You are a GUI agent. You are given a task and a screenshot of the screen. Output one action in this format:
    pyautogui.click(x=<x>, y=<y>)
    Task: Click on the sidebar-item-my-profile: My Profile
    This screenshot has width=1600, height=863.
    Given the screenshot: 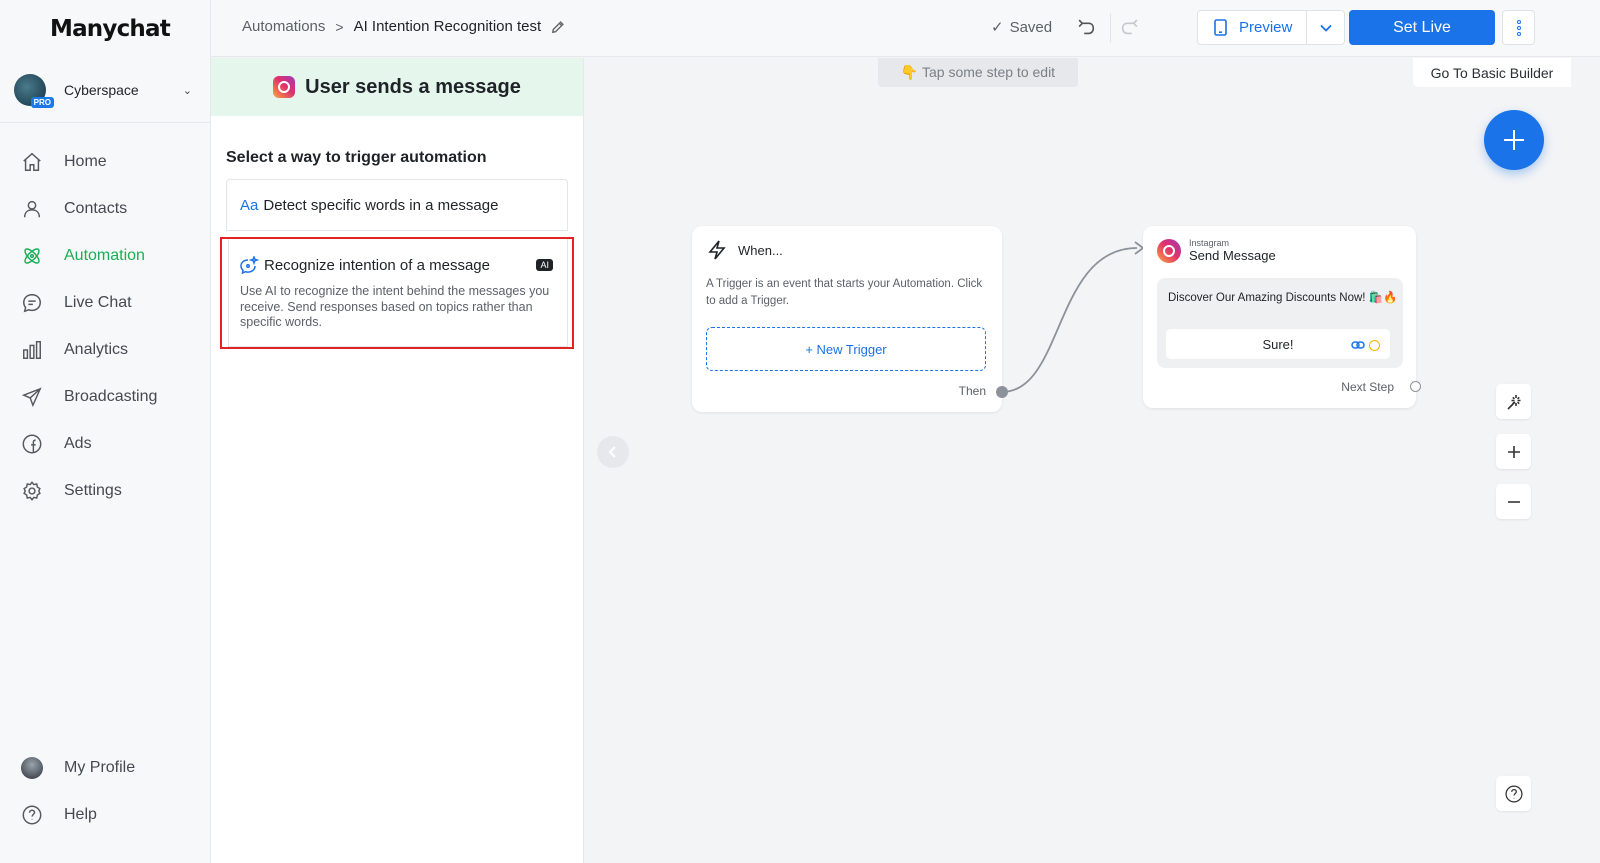 What is the action you would take?
    pyautogui.click(x=105, y=767)
    